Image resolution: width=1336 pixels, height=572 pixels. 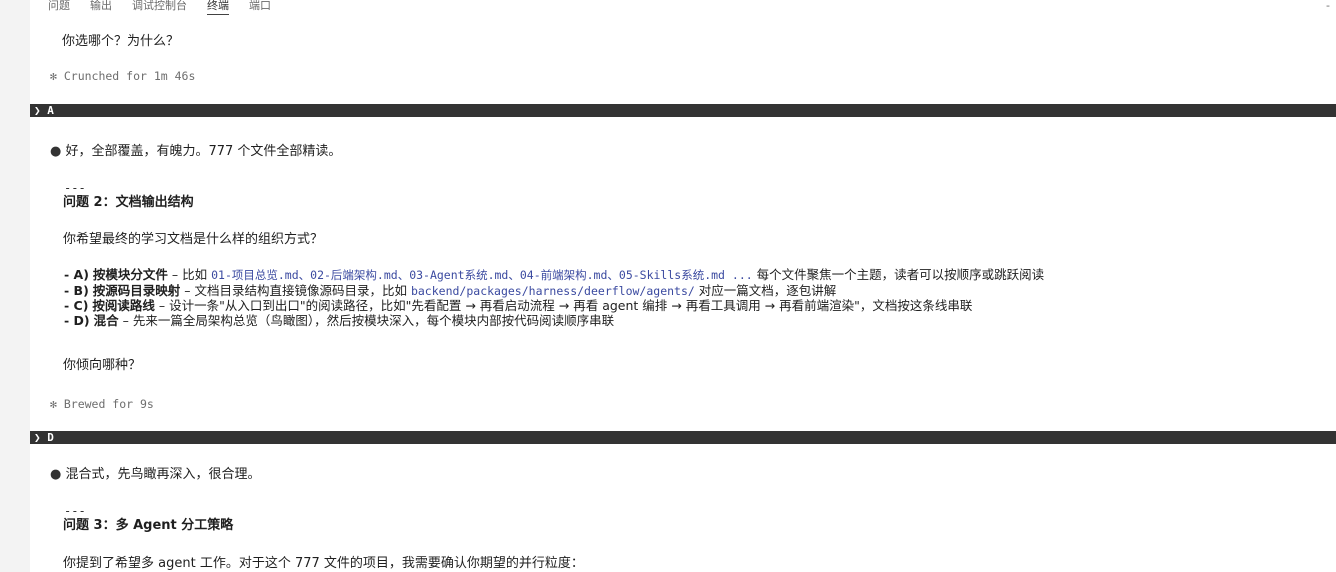 I want to click on status-brewed: ✻ Brewed for 9s, so click(x=102, y=404).